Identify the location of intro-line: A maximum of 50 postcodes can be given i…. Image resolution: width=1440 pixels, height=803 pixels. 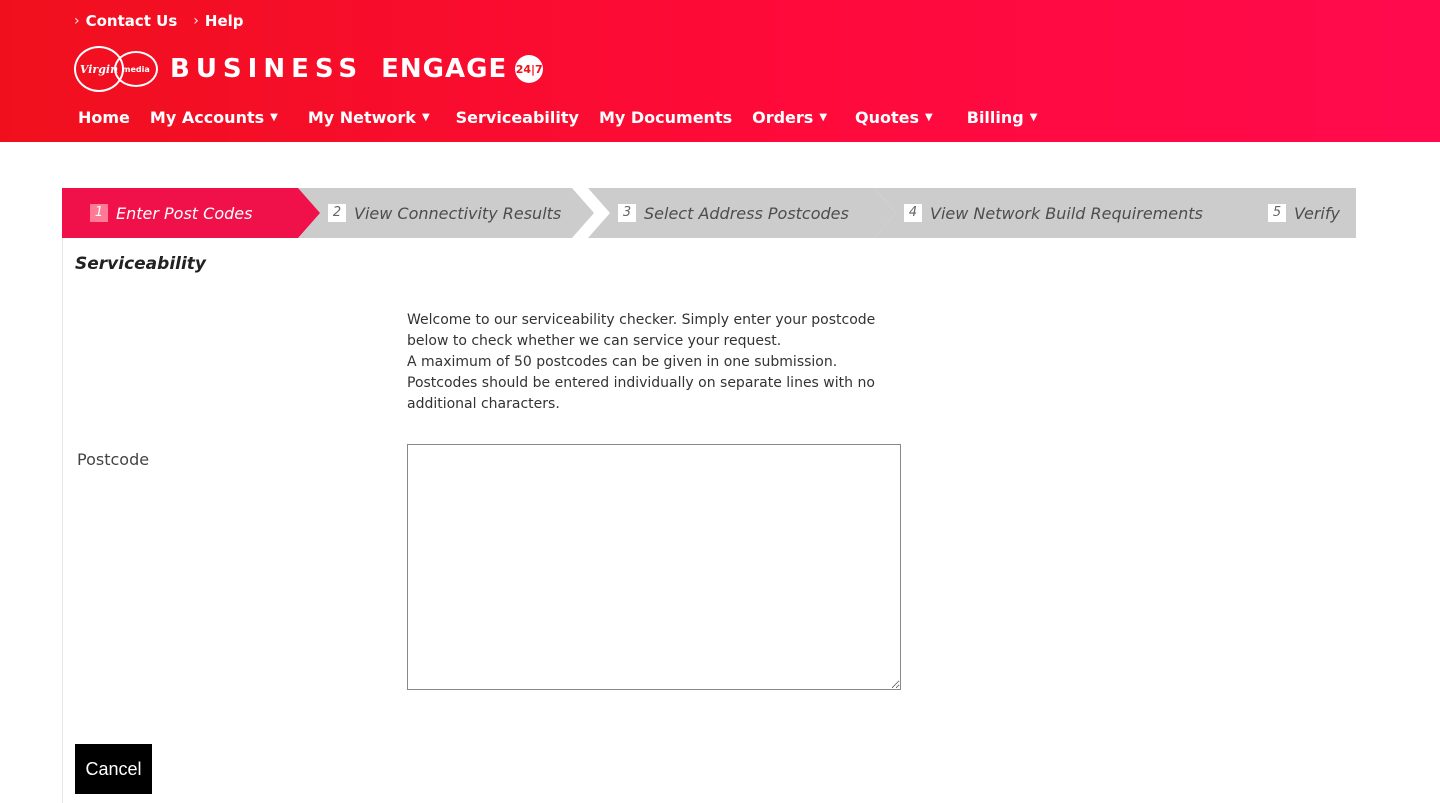
(622, 362).